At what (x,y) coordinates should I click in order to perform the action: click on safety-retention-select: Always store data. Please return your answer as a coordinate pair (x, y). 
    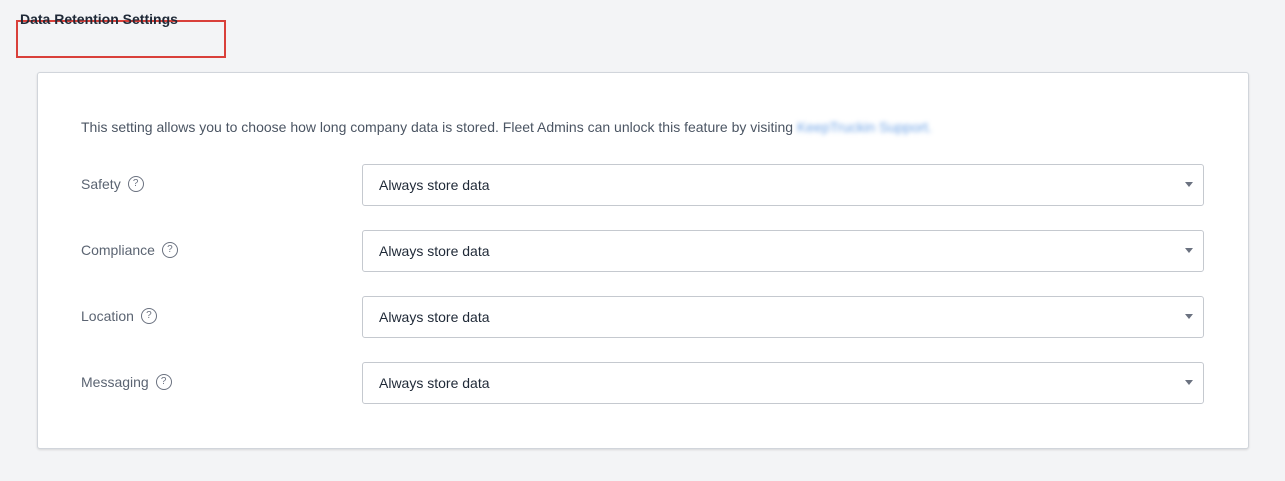
    Looking at the image, I should click on (783, 185).